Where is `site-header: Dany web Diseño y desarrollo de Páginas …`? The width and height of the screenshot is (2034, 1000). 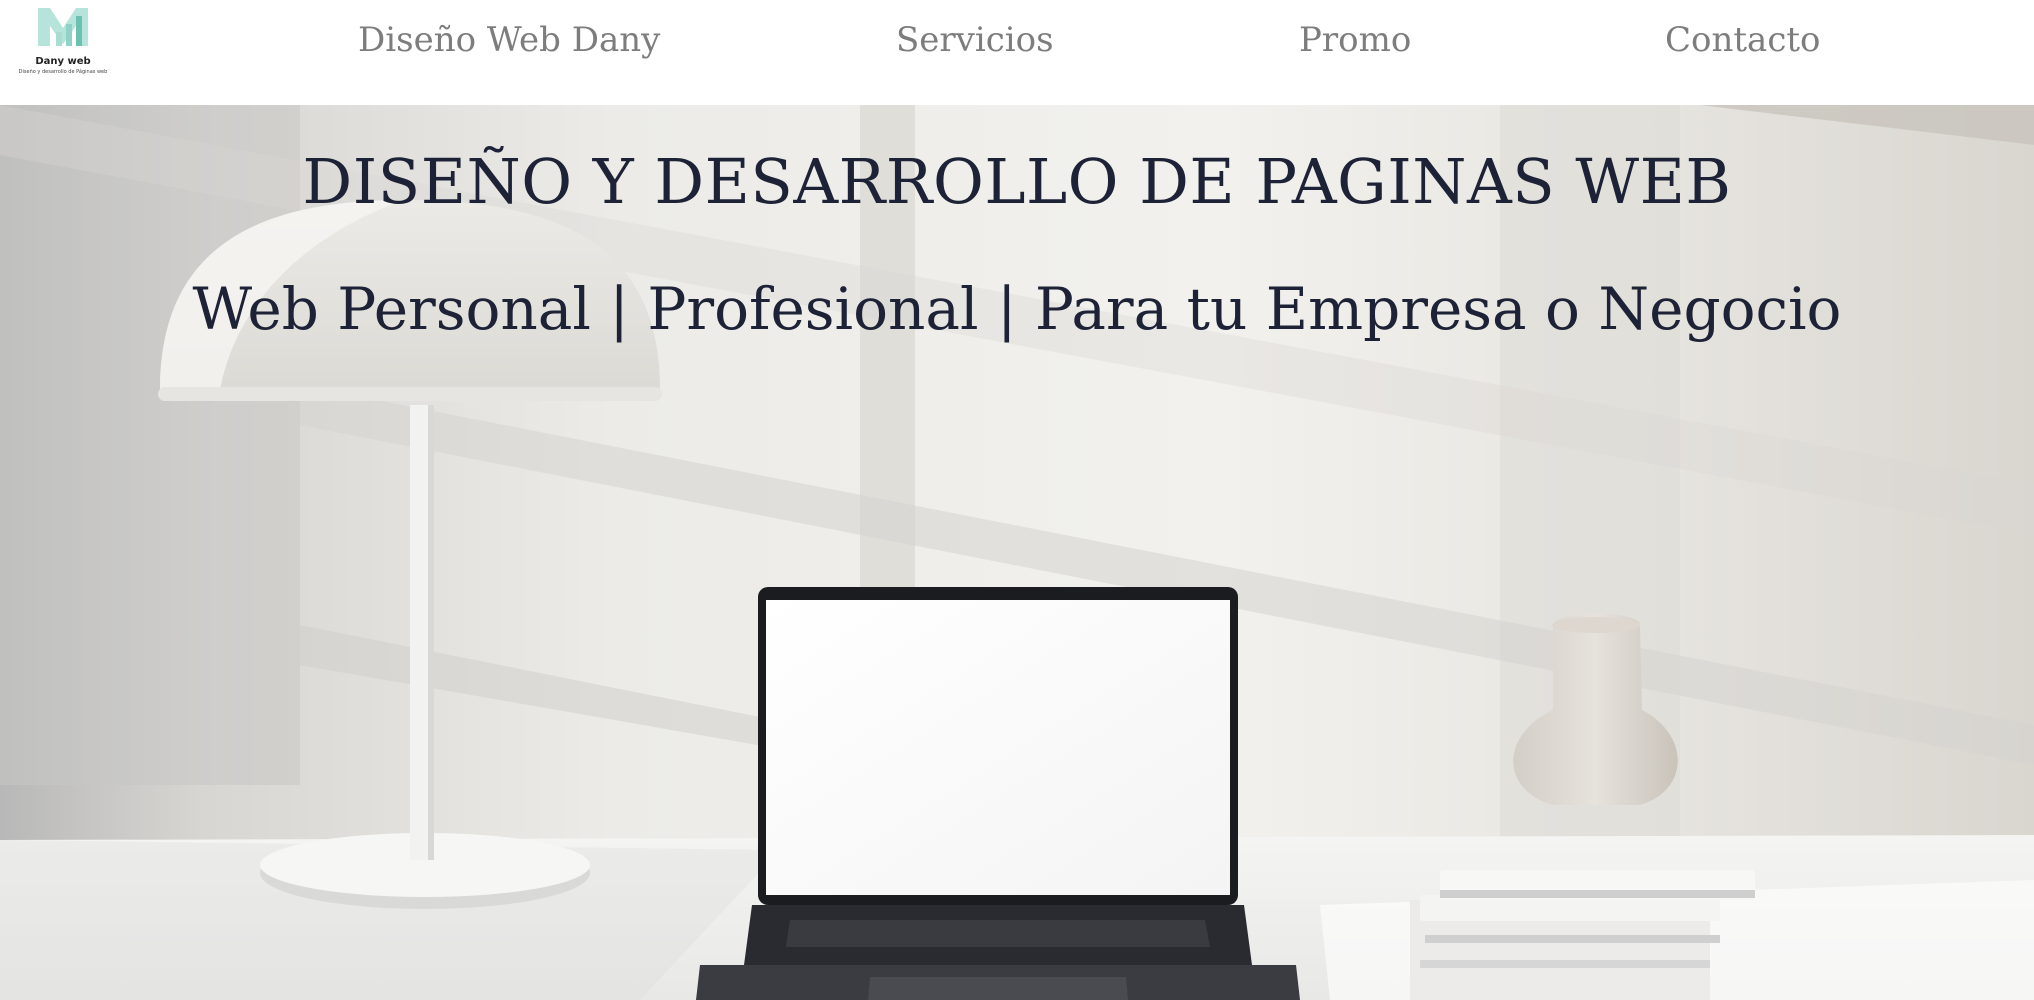 site-header: Dany web Diseño y desarrollo de Páginas … is located at coordinates (1017, 52).